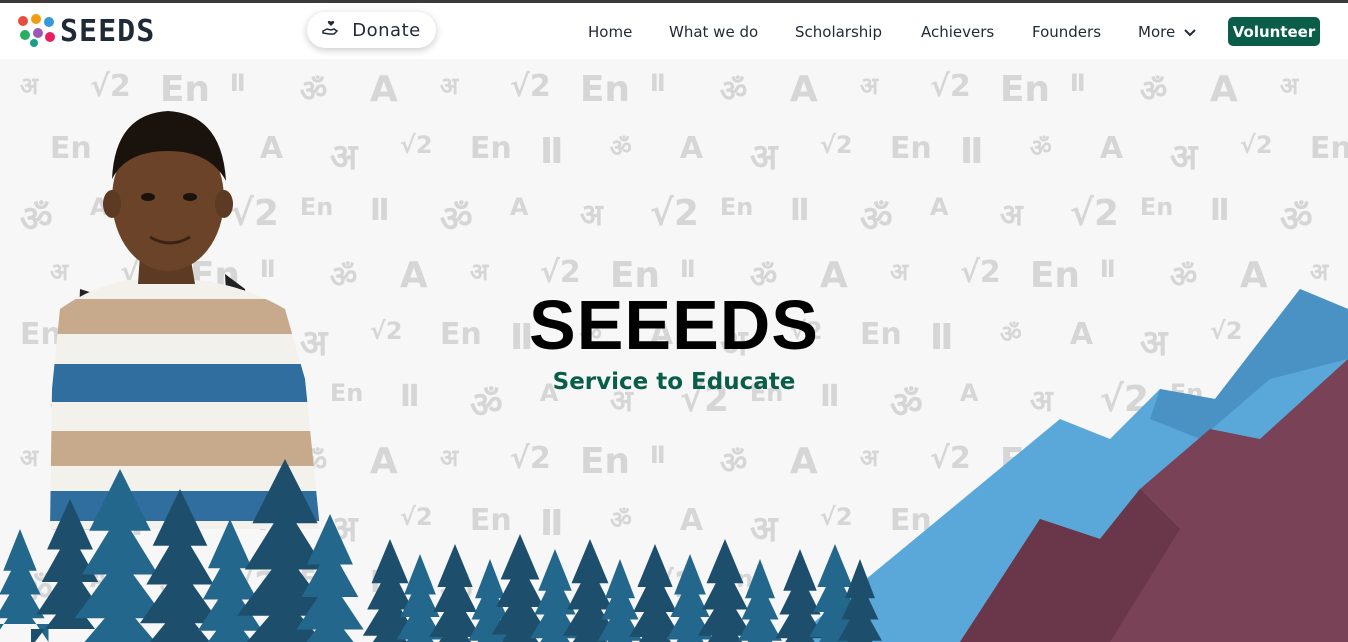 This screenshot has width=1348, height=642. Describe the element at coordinates (1066, 32) in the screenshot. I see `nav-founders: Founders` at that location.